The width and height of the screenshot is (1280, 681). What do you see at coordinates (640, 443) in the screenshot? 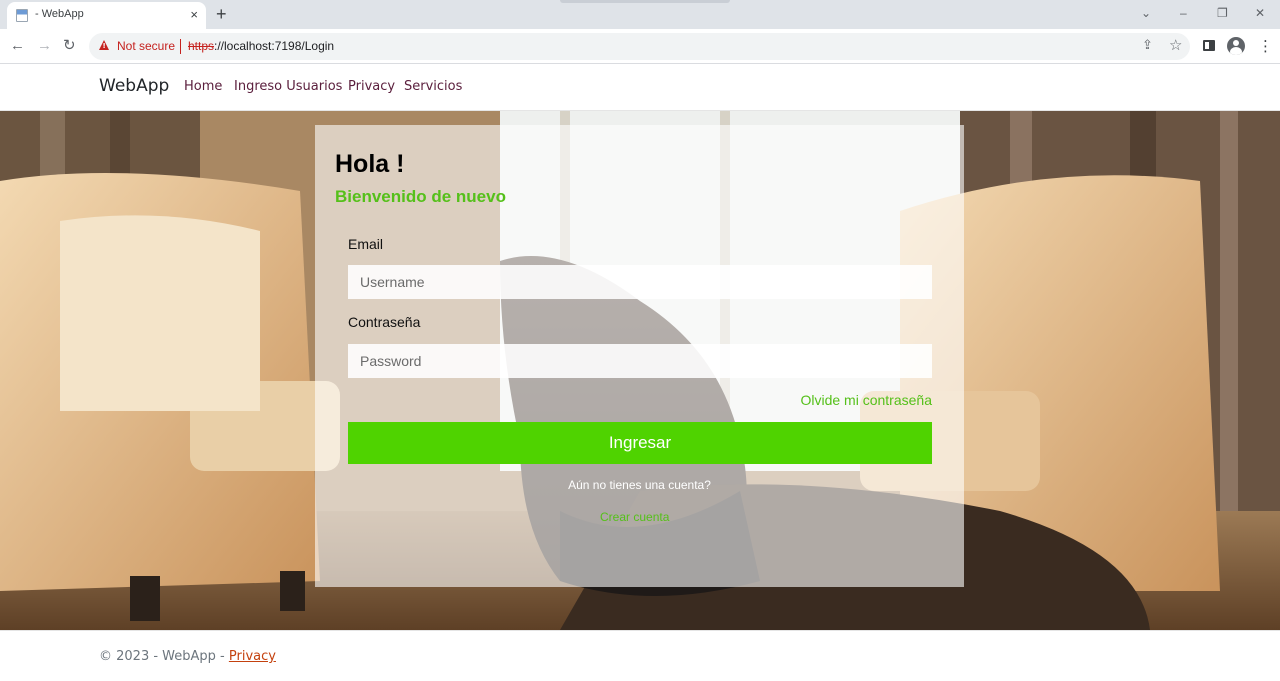
I see `login-button: Ingresar` at bounding box center [640, 443].